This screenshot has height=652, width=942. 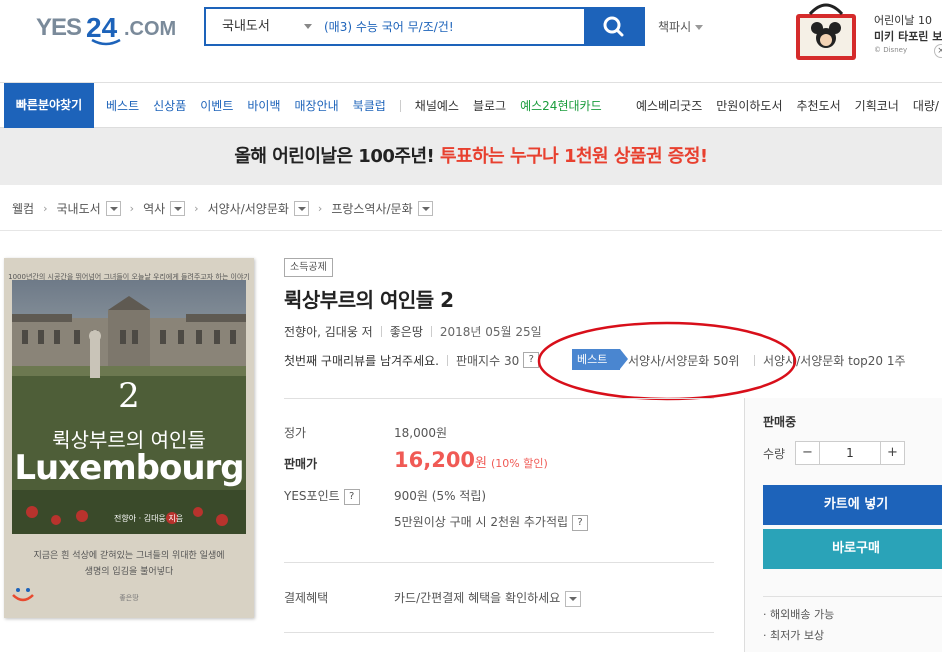 What do you see at coordinates (169, 105) in the screenshot?
I see `nav-item-new: 신상품` at bounding box center [169, 105].